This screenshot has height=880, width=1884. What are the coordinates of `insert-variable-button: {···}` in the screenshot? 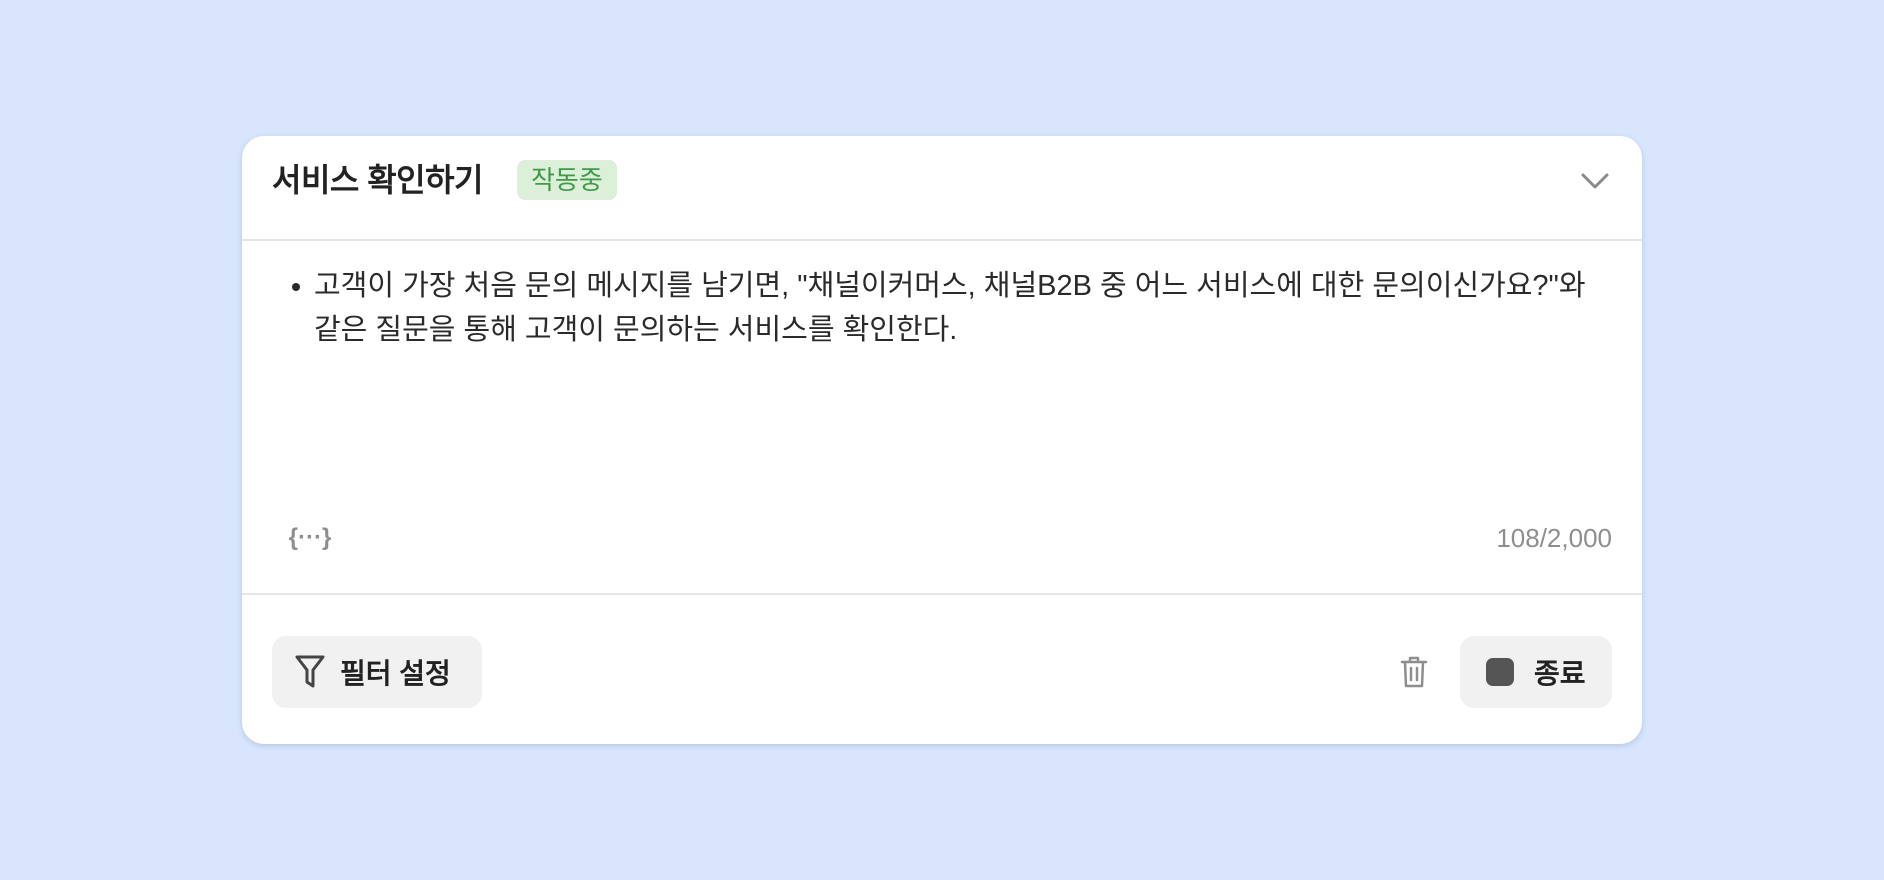 It's located at (310, 538).